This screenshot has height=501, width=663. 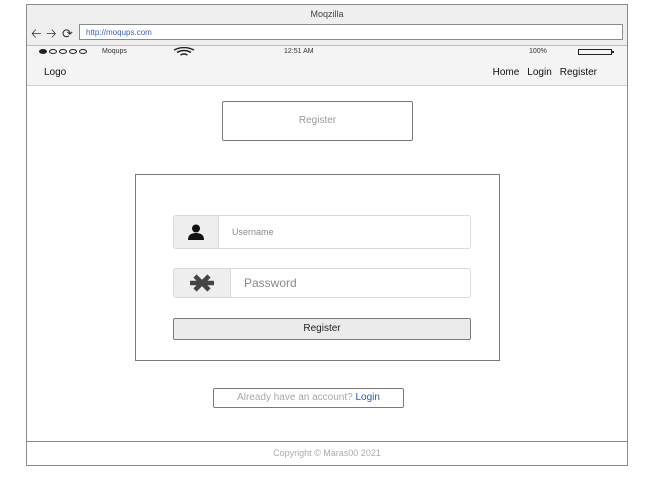 What do you see at coordinates (63, 51) in the screenshot?
I see `signal-dots-icon` at bounding box center [63, 51].